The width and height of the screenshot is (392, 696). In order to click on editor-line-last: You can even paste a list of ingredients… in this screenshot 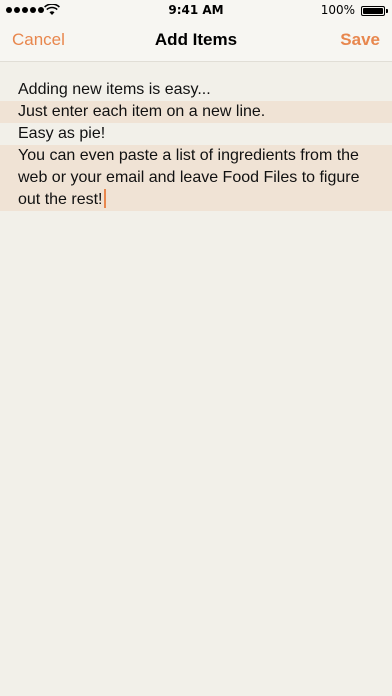, I will do `click(196, 178)`.